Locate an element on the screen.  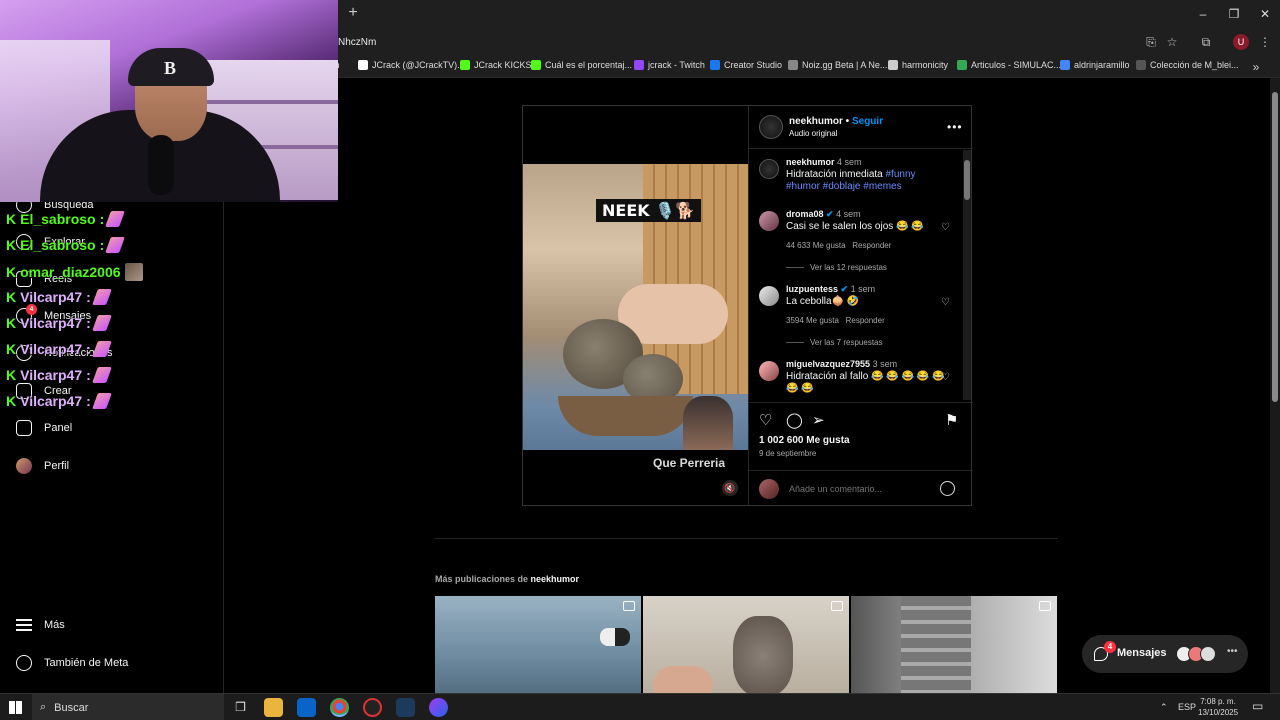
bookmarks-overflow-icon: » is located at coordinates (1256, 67).